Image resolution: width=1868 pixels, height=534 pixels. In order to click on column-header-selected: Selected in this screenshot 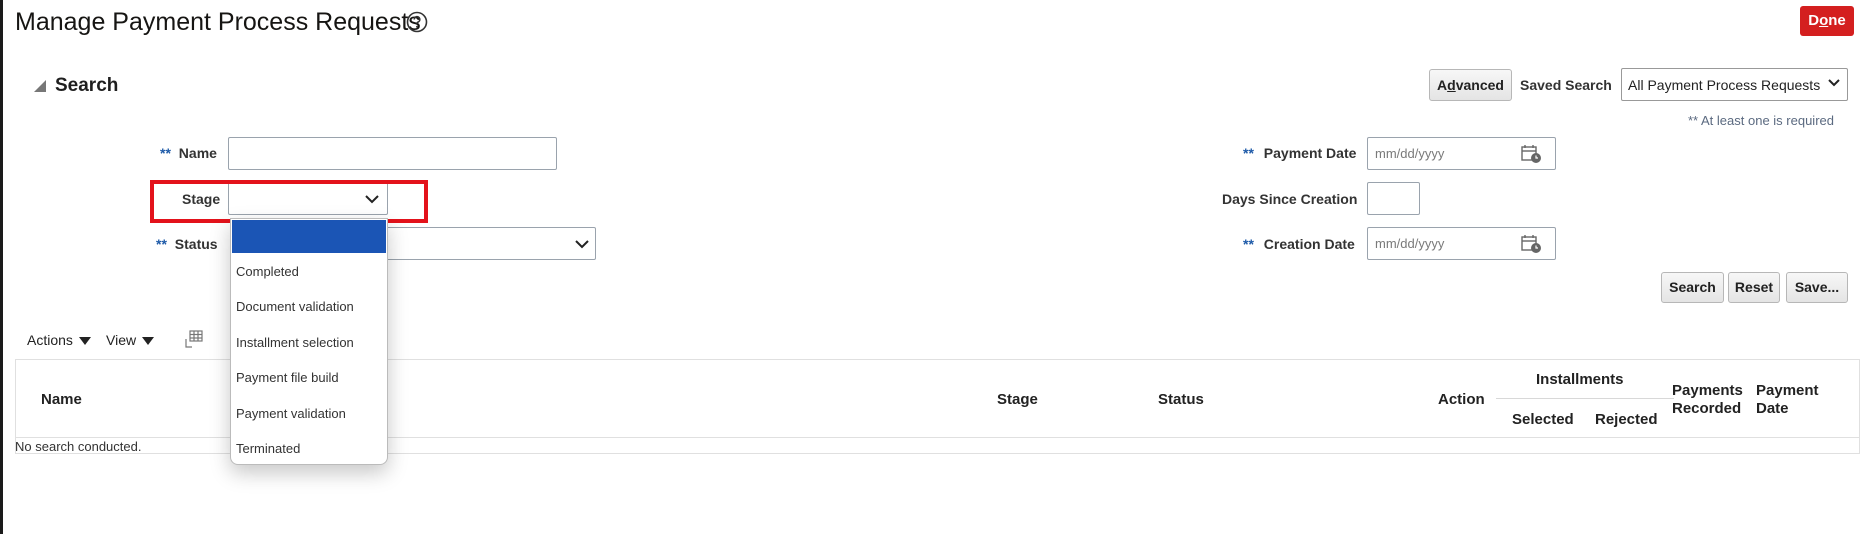, I will do `click(1543, 419)`.